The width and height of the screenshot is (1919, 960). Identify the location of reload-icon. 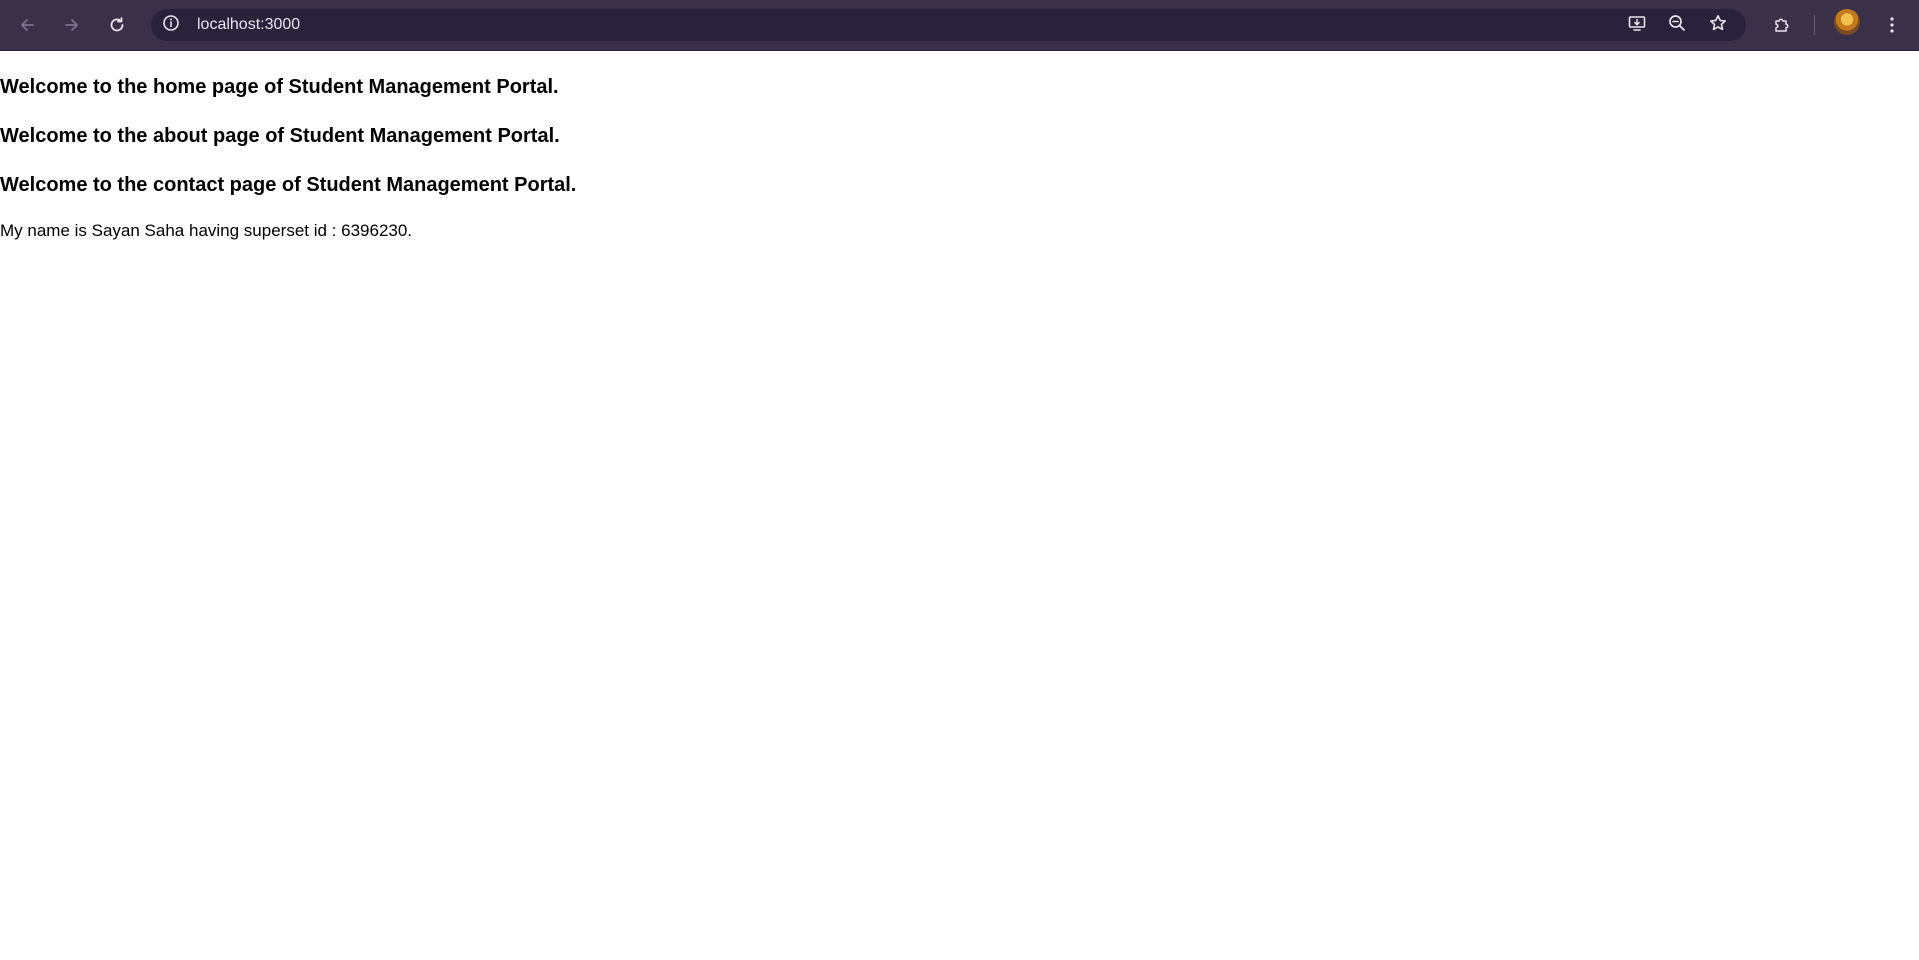
(117, 25).